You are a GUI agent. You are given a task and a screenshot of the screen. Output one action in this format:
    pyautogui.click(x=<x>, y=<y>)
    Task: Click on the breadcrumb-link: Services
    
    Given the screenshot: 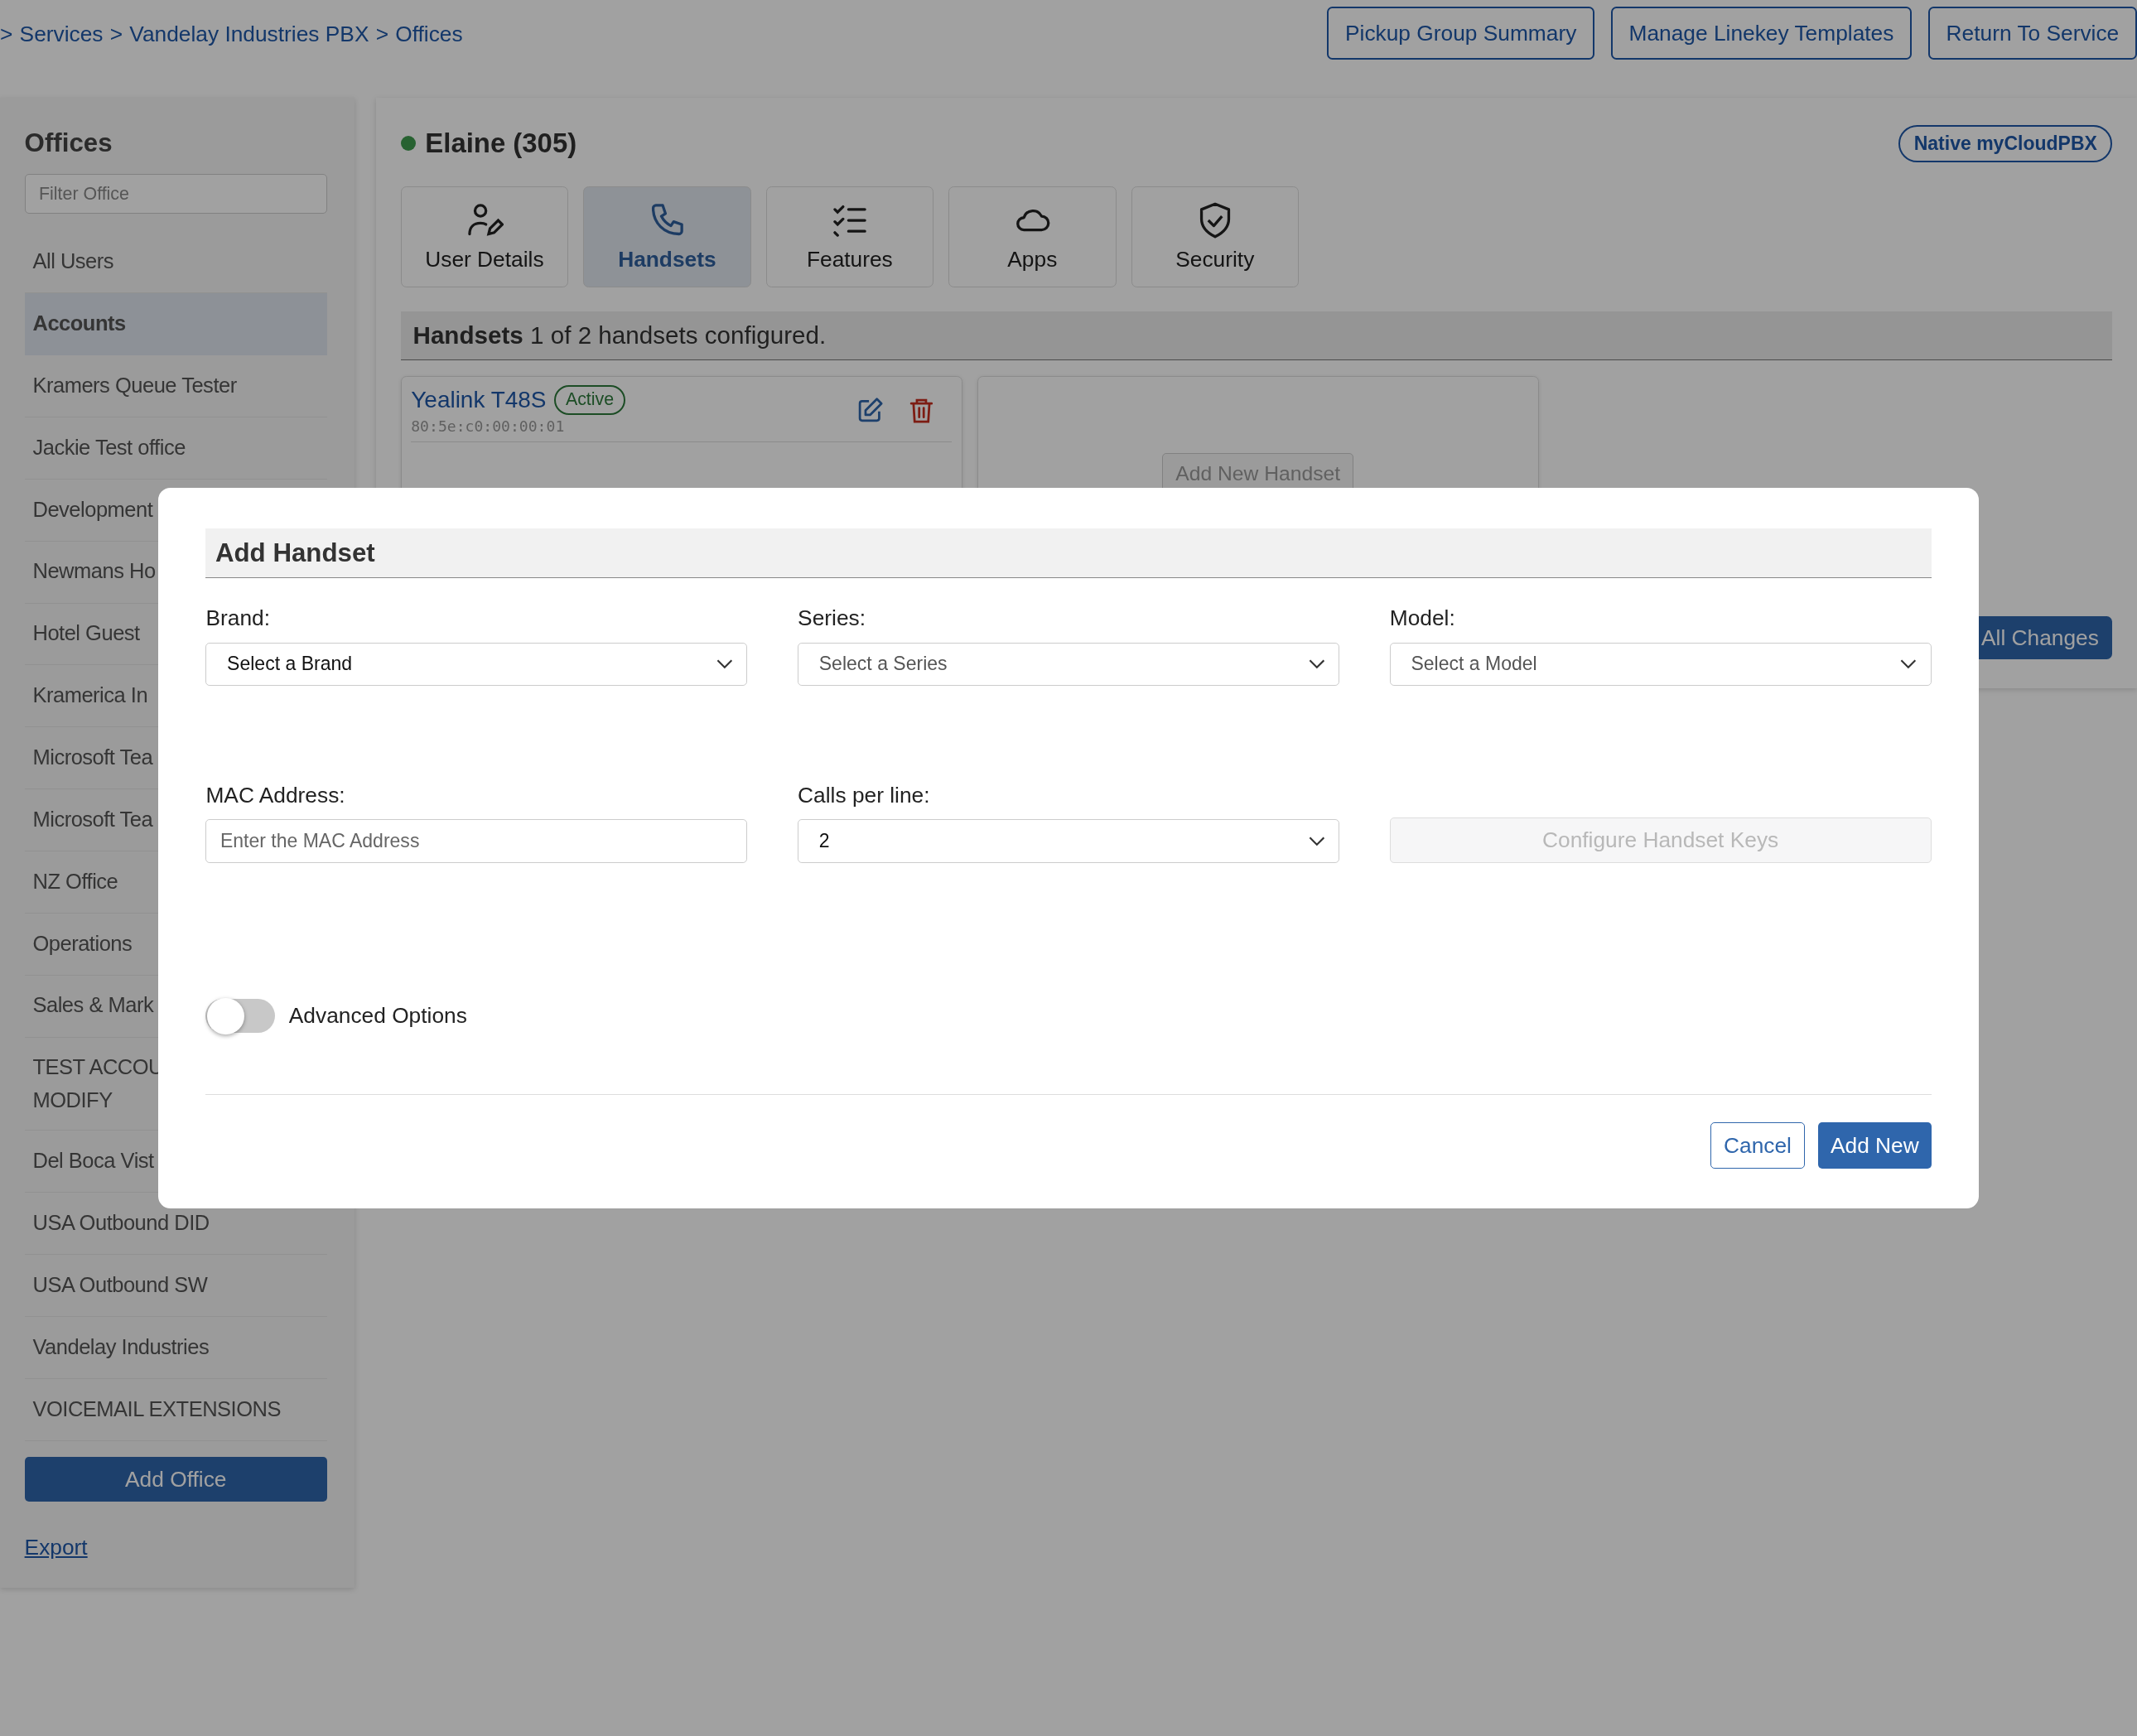 What is the action you would take?
    pyautogui.click(x=62, y=35)
    